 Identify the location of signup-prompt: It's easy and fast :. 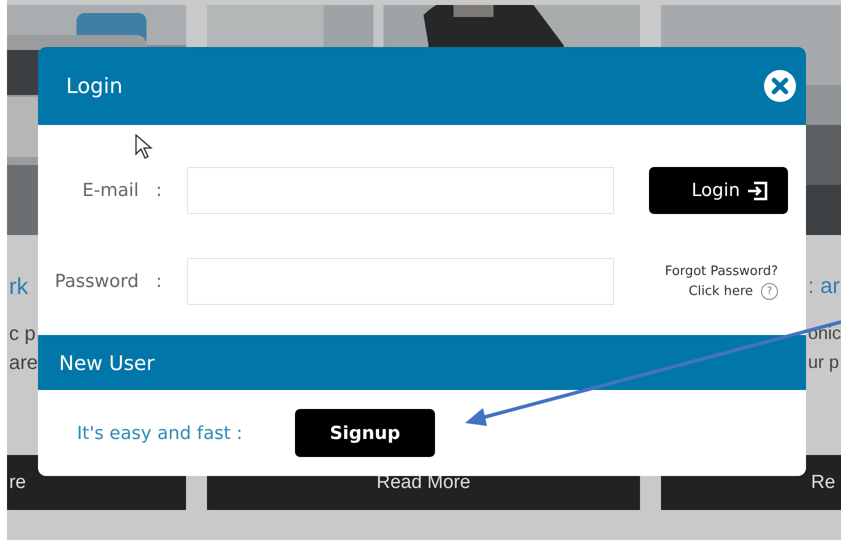
(160, 433).